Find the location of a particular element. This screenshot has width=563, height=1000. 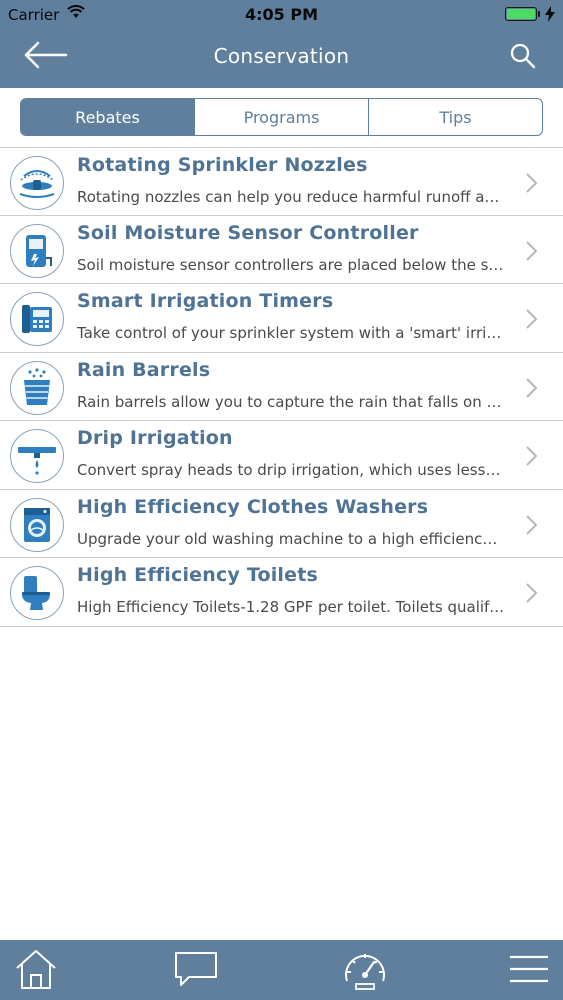

speedometer-icon is located at coordinates (365, 971).